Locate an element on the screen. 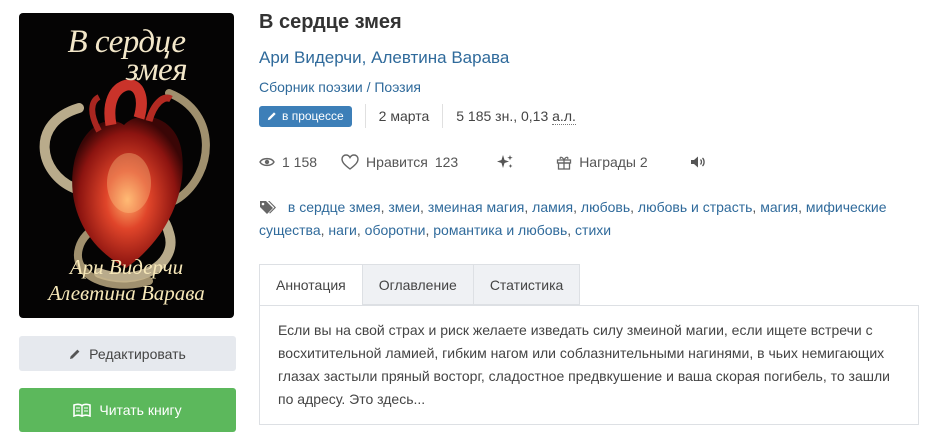 Image resolution: width=929 pixels, height=439 pixels. edit-button-label: Редактировать is located at coordinates (137, 353).